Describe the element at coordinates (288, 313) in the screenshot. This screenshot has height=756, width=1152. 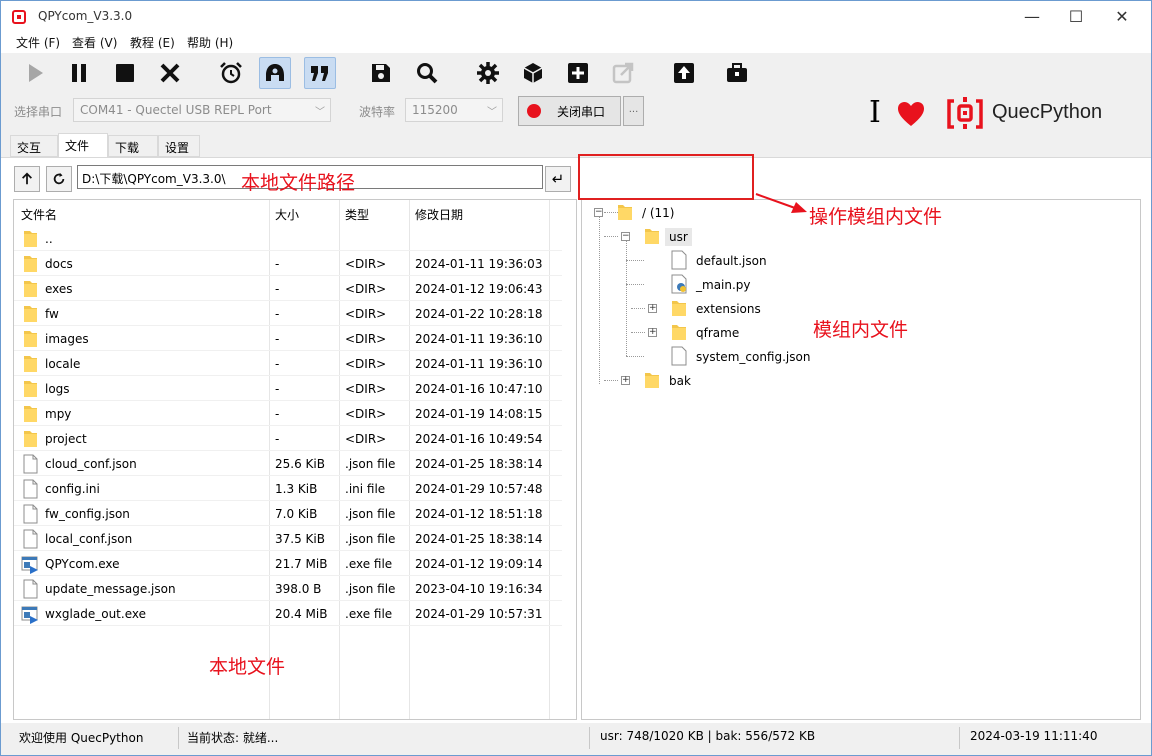
I see `table-row: fw - <DIR> 2024-01-22 10:28:18` at that location.